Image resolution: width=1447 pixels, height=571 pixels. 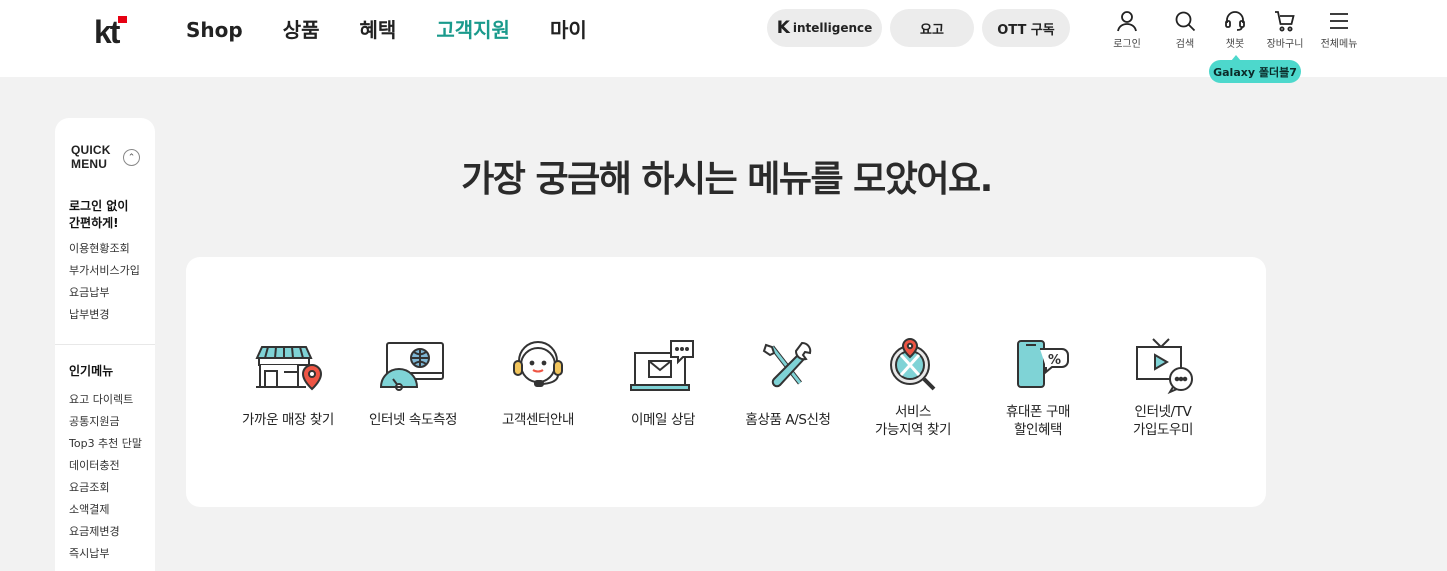 What do you see at coordinates (104, 271) in the screenshot?
I see `list-item: 부가서비스가입` at bounding box center [104, 271].